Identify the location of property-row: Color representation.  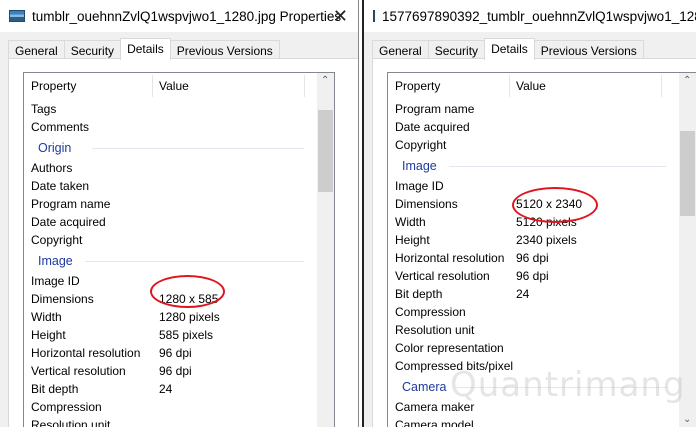
(542, 348).